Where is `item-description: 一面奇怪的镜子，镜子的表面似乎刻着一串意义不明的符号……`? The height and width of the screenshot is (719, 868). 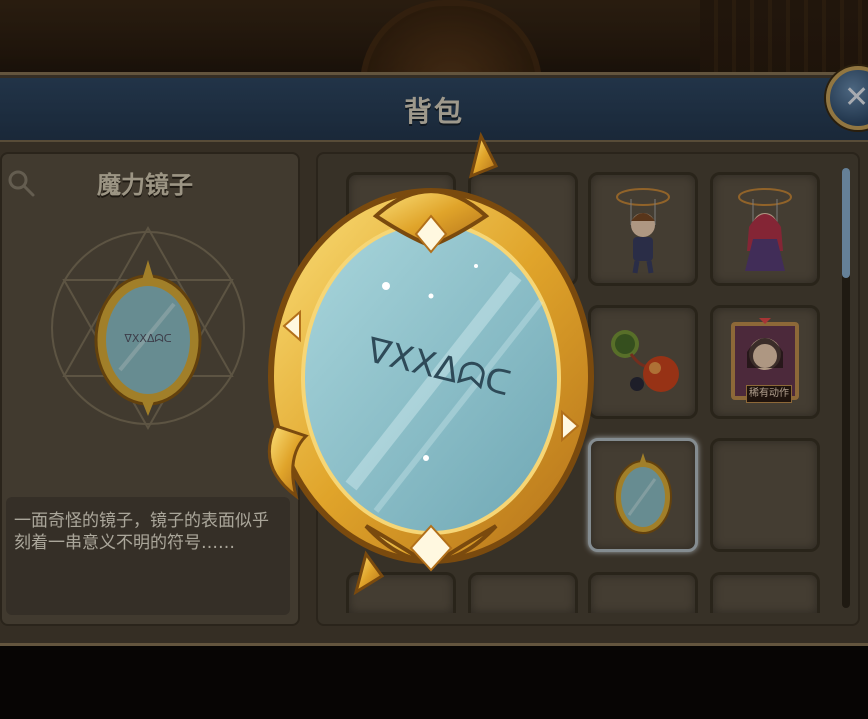
item-description: 一面奇怪的镜子，镜子的表面似乎刻着一串意义不明的符号…… is located at coordinates (141, 532).